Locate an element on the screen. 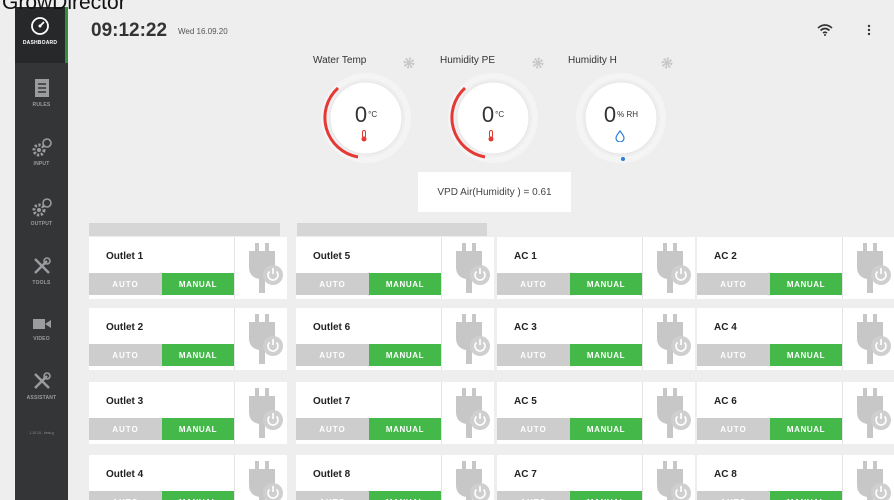 This screenshot has height=500, width=894. sidebar-item-label: DASHBOARD is located at coordinates (40, 43).